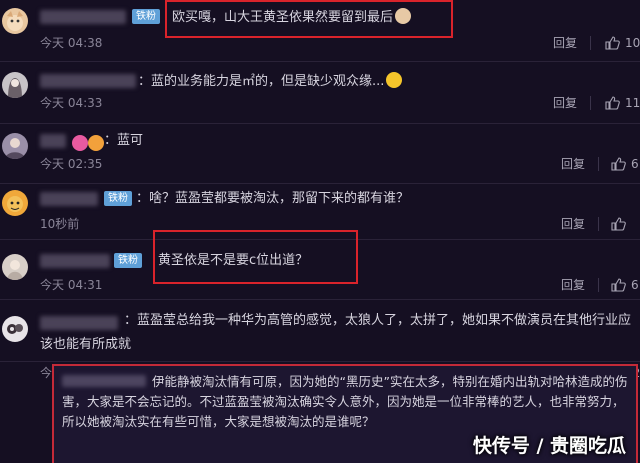 The width and height of the screenshot is (640, 463). Describe the element at coordinates (60, 224) in the screenshot. I see `comment-time: 10秒前` at that location.